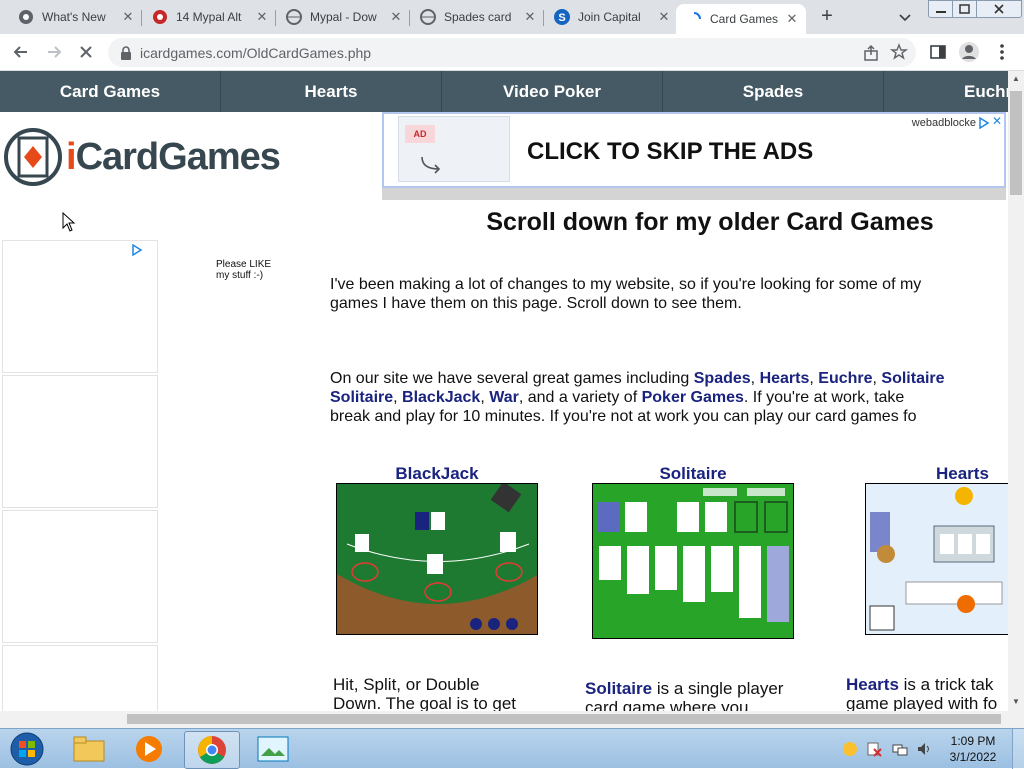 This screenshot has height=769, width=1024. Describe the element at coordinates (244, 264) in the screenshot. I see `like-text-line: Please LIKE` at that location.